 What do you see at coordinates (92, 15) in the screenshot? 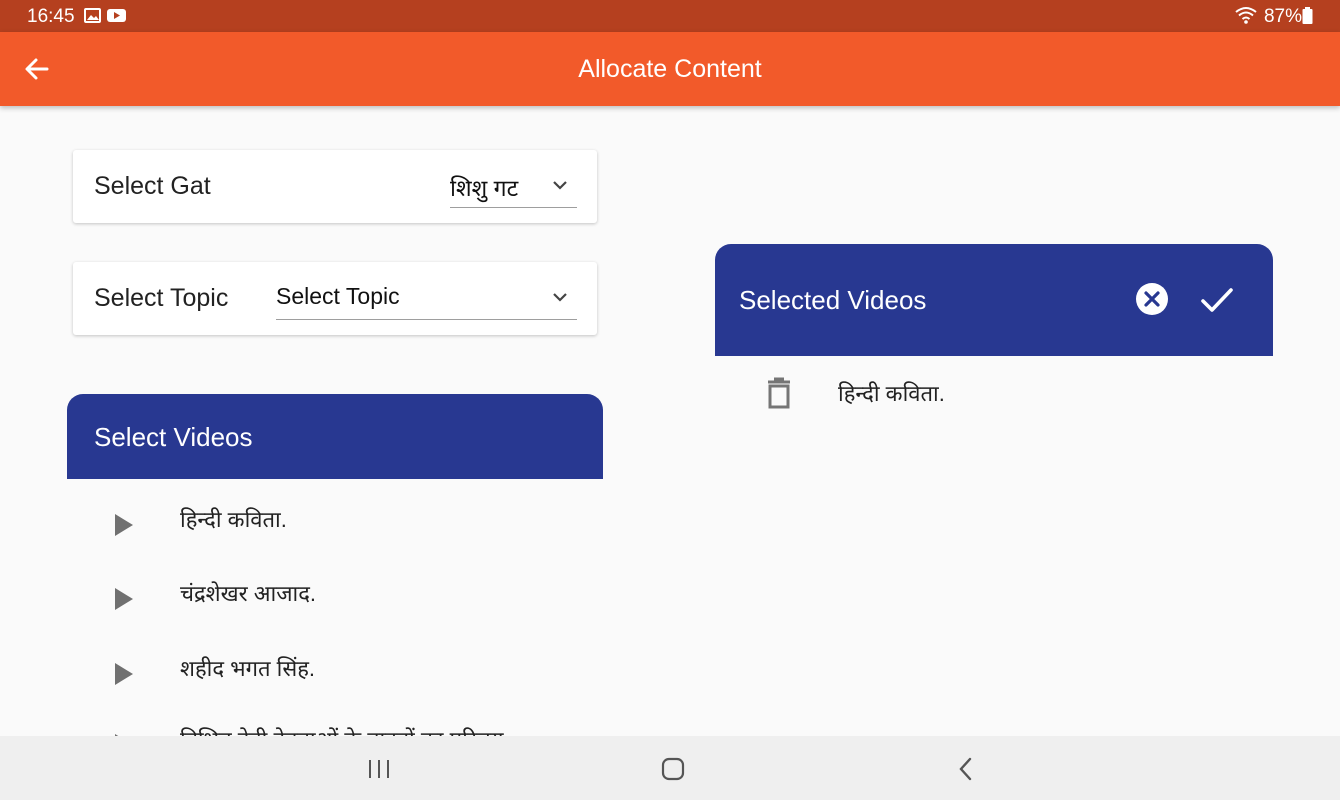
I see `image-icon` at bounding box center [92, 15].